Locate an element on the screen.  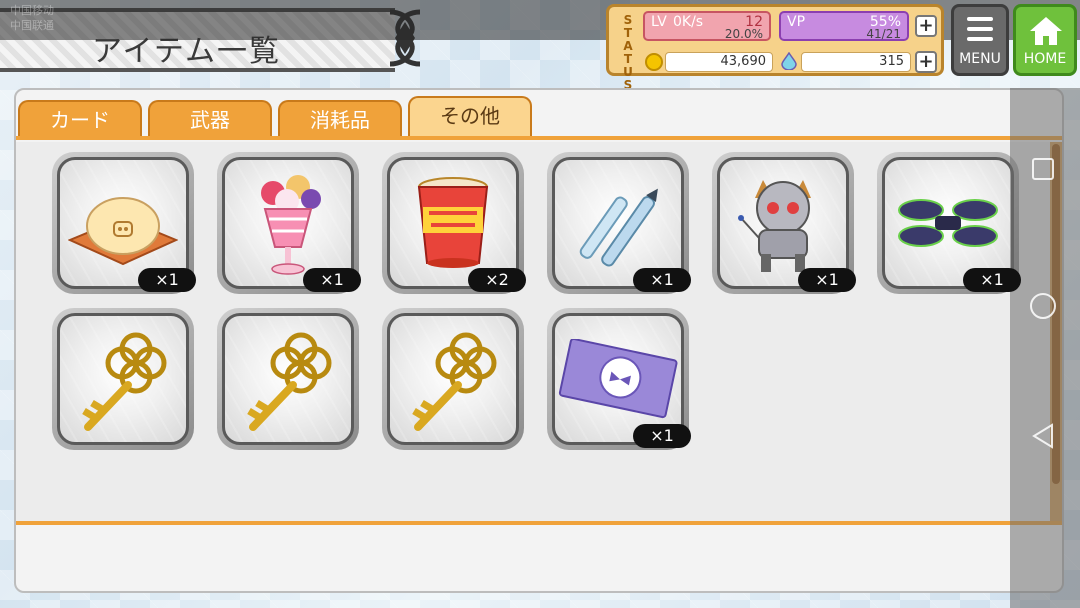
carrier-line: 中国移动 is located at coordinates (32, 10).